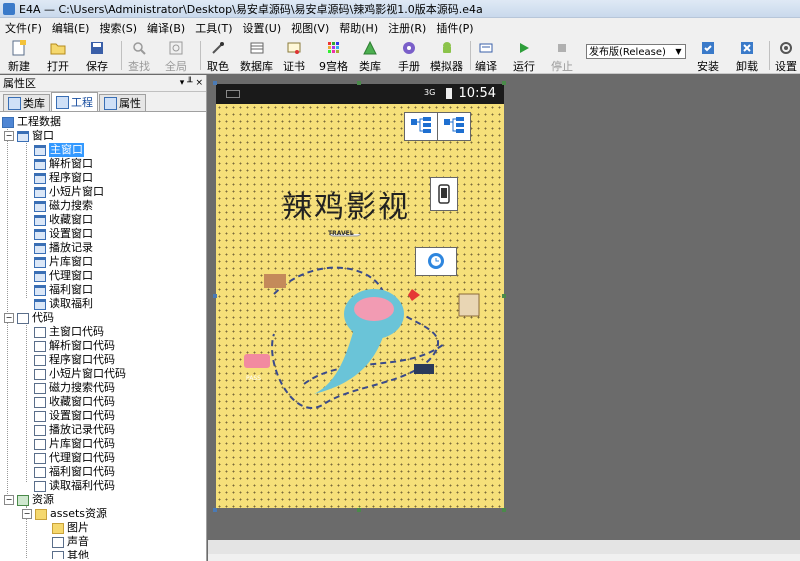  What do you see at coordinates (74, 458) in the screenshot?
I see `tree-item-code: 代理窗口代码` at bounding box center [74, 458].